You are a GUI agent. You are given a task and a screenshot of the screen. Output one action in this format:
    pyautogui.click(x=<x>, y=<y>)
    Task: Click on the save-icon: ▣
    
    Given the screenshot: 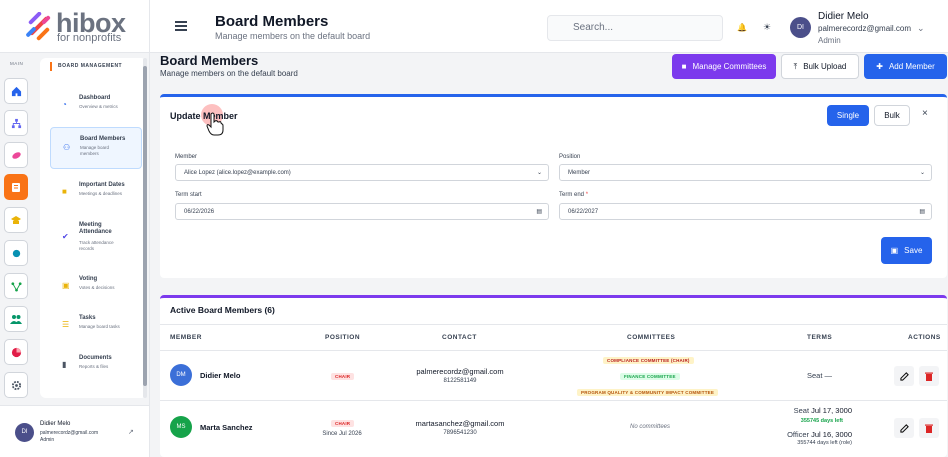 What is the action you would take?
    pyautogui.click(x=894, y=250)
    